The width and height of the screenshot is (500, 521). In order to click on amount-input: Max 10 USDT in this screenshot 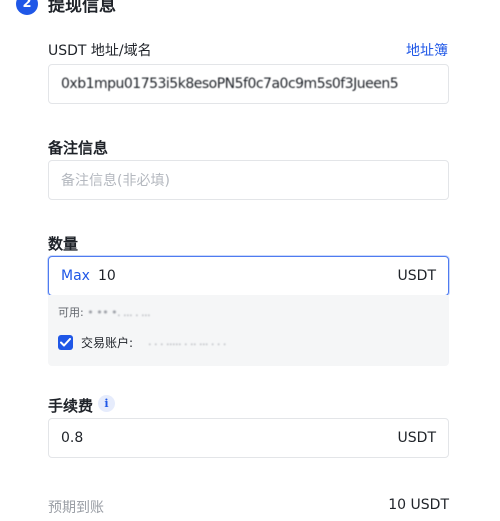, I will do `click(248, 276)`.